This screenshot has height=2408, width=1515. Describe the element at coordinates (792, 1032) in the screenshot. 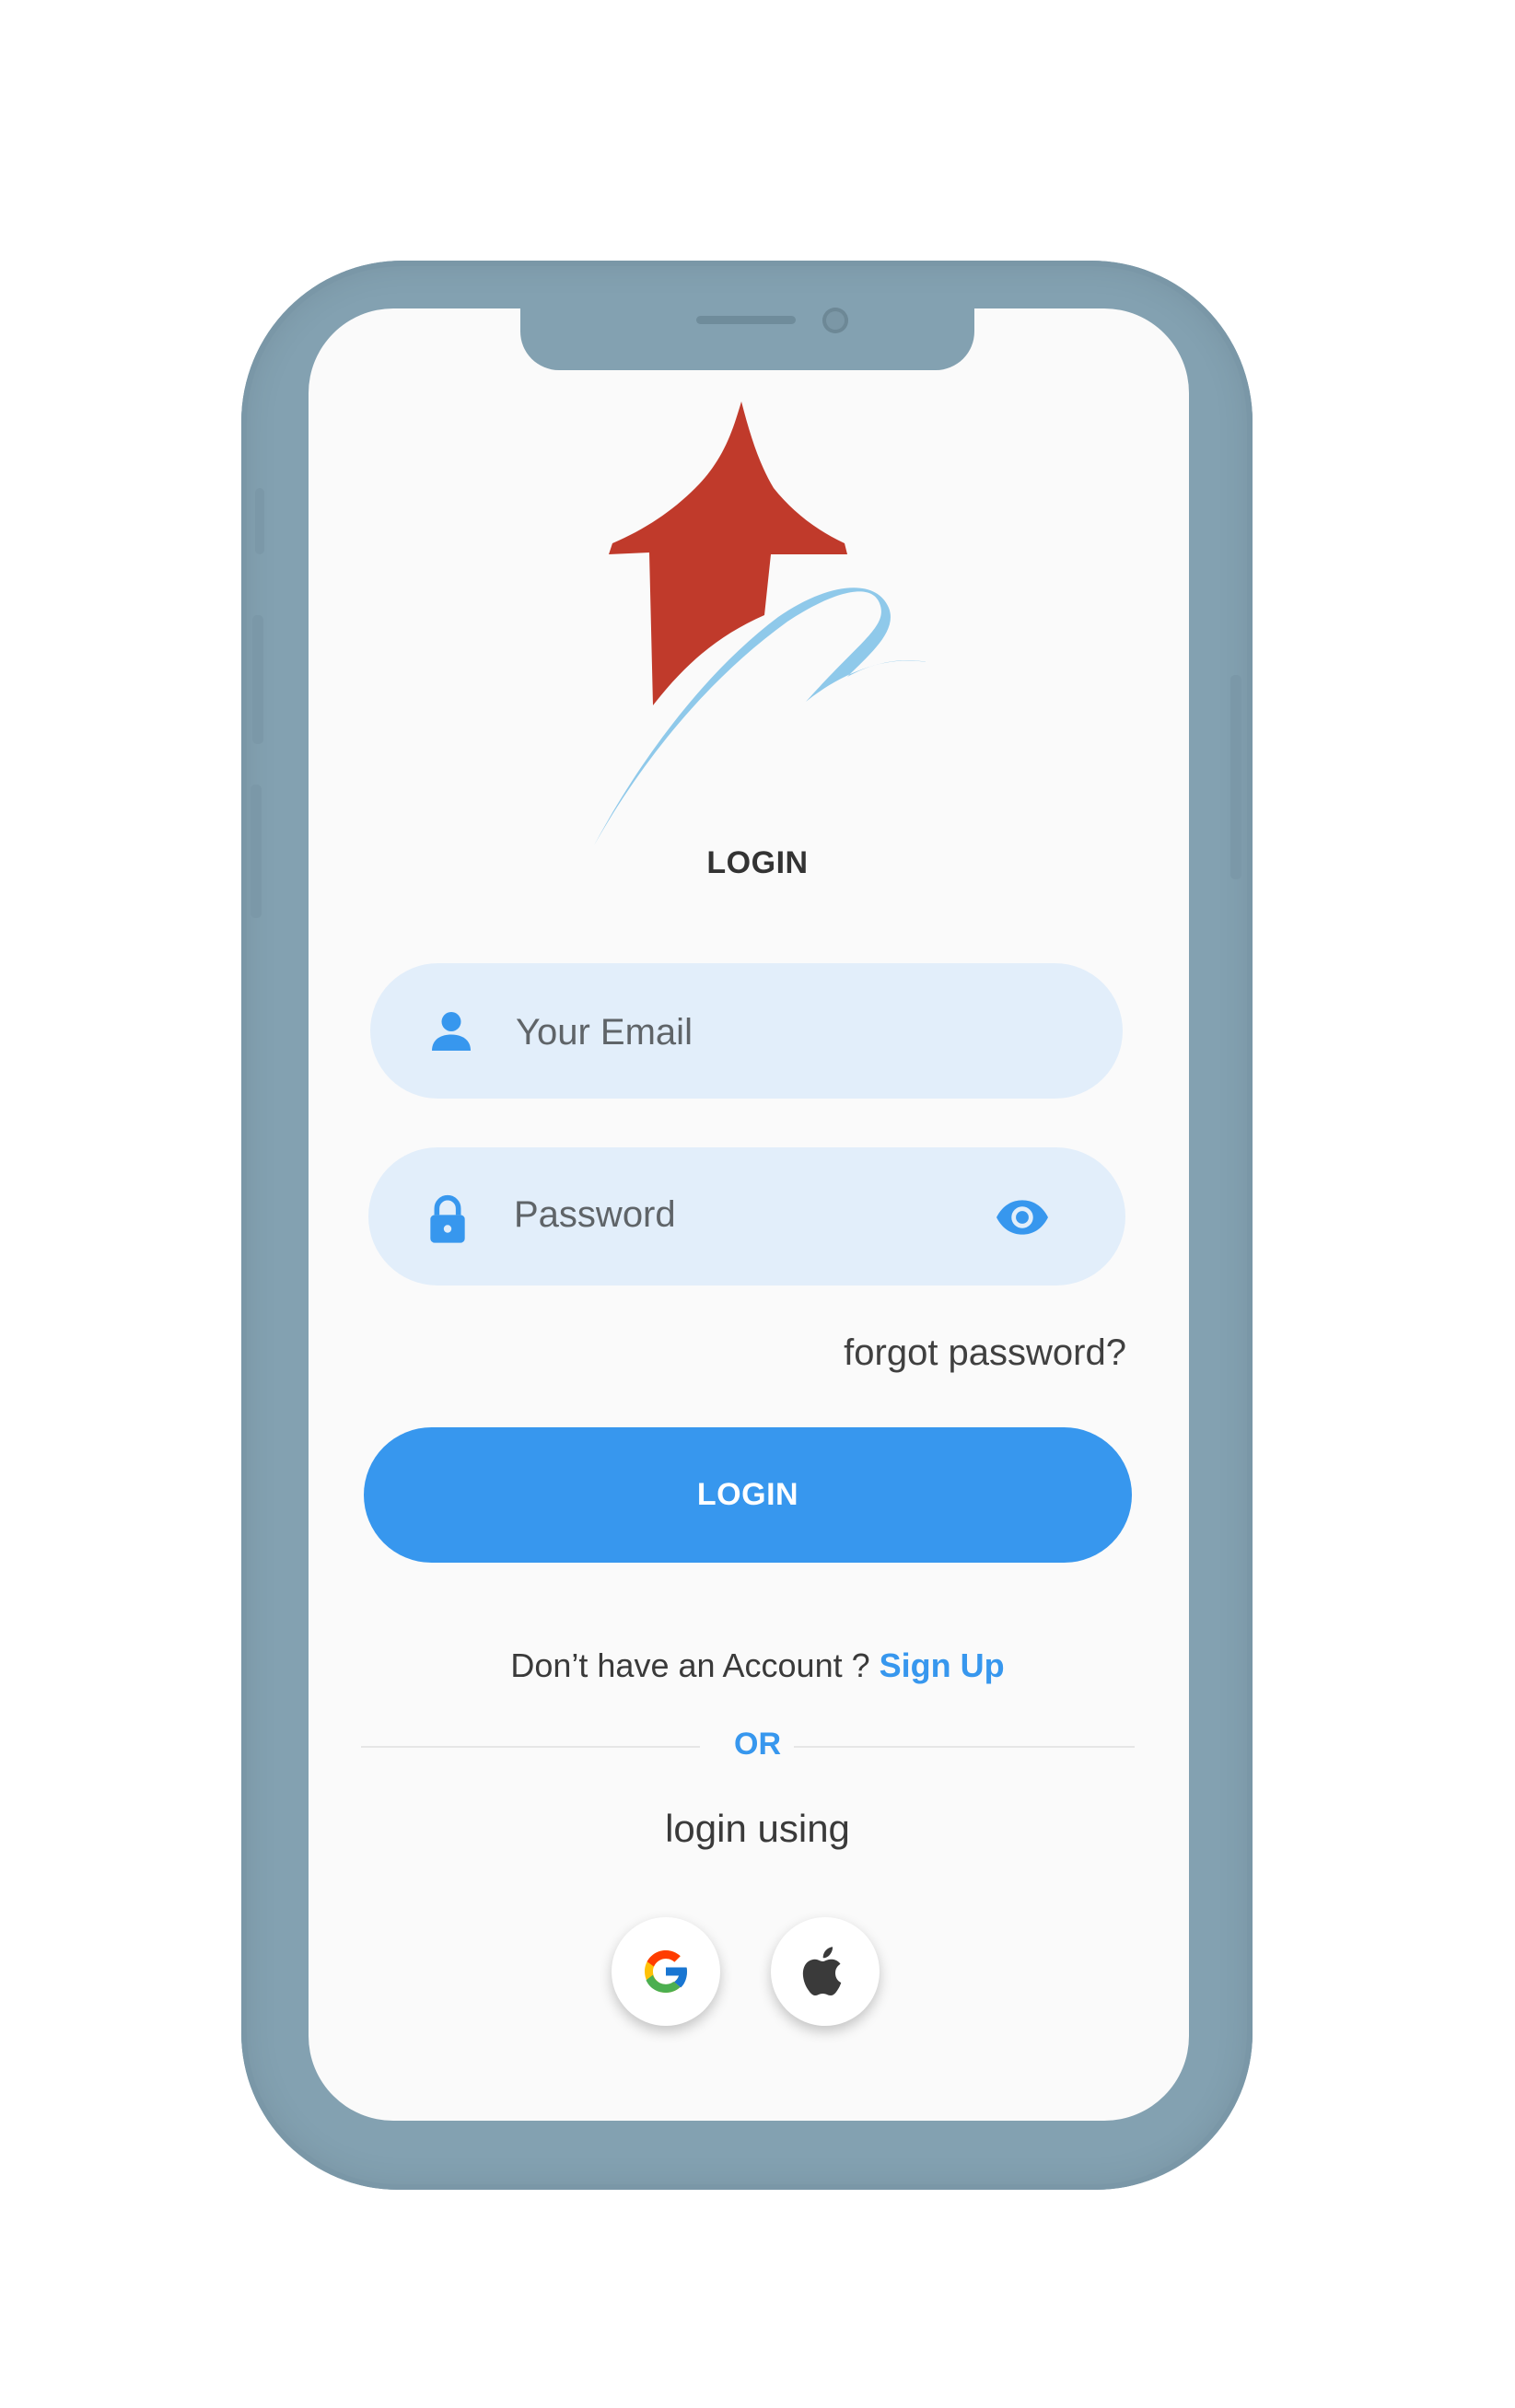

I see `email-input` at that location.